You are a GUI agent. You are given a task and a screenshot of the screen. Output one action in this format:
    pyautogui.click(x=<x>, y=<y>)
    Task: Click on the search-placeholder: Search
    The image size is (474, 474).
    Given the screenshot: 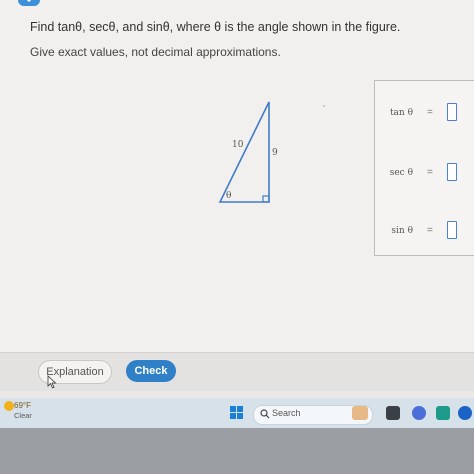 What is the action you would take?
    pyautogui.click(x=286, y=413)
    